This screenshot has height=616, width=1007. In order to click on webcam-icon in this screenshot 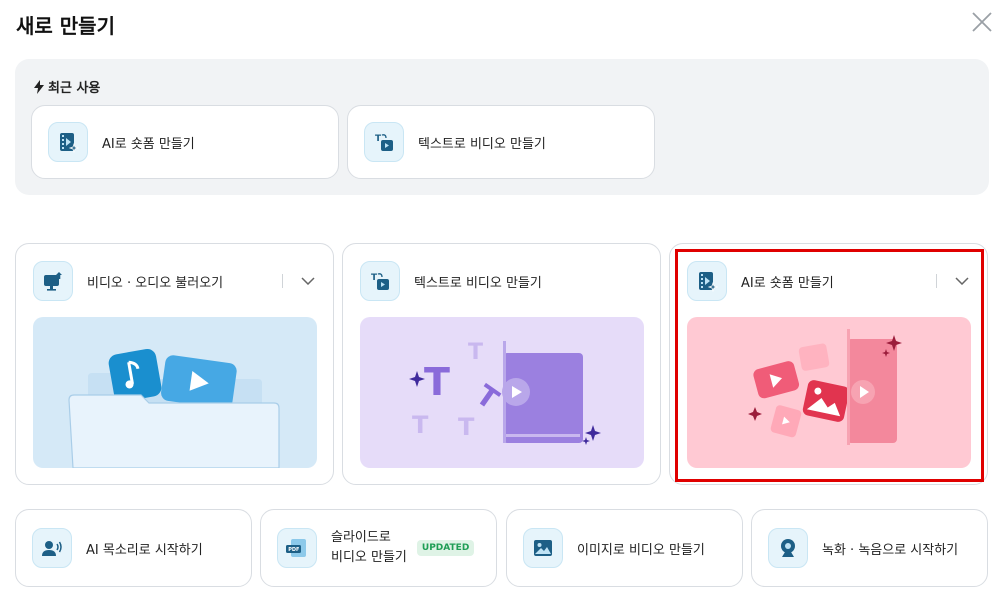, I will do `click(788, 548)`.